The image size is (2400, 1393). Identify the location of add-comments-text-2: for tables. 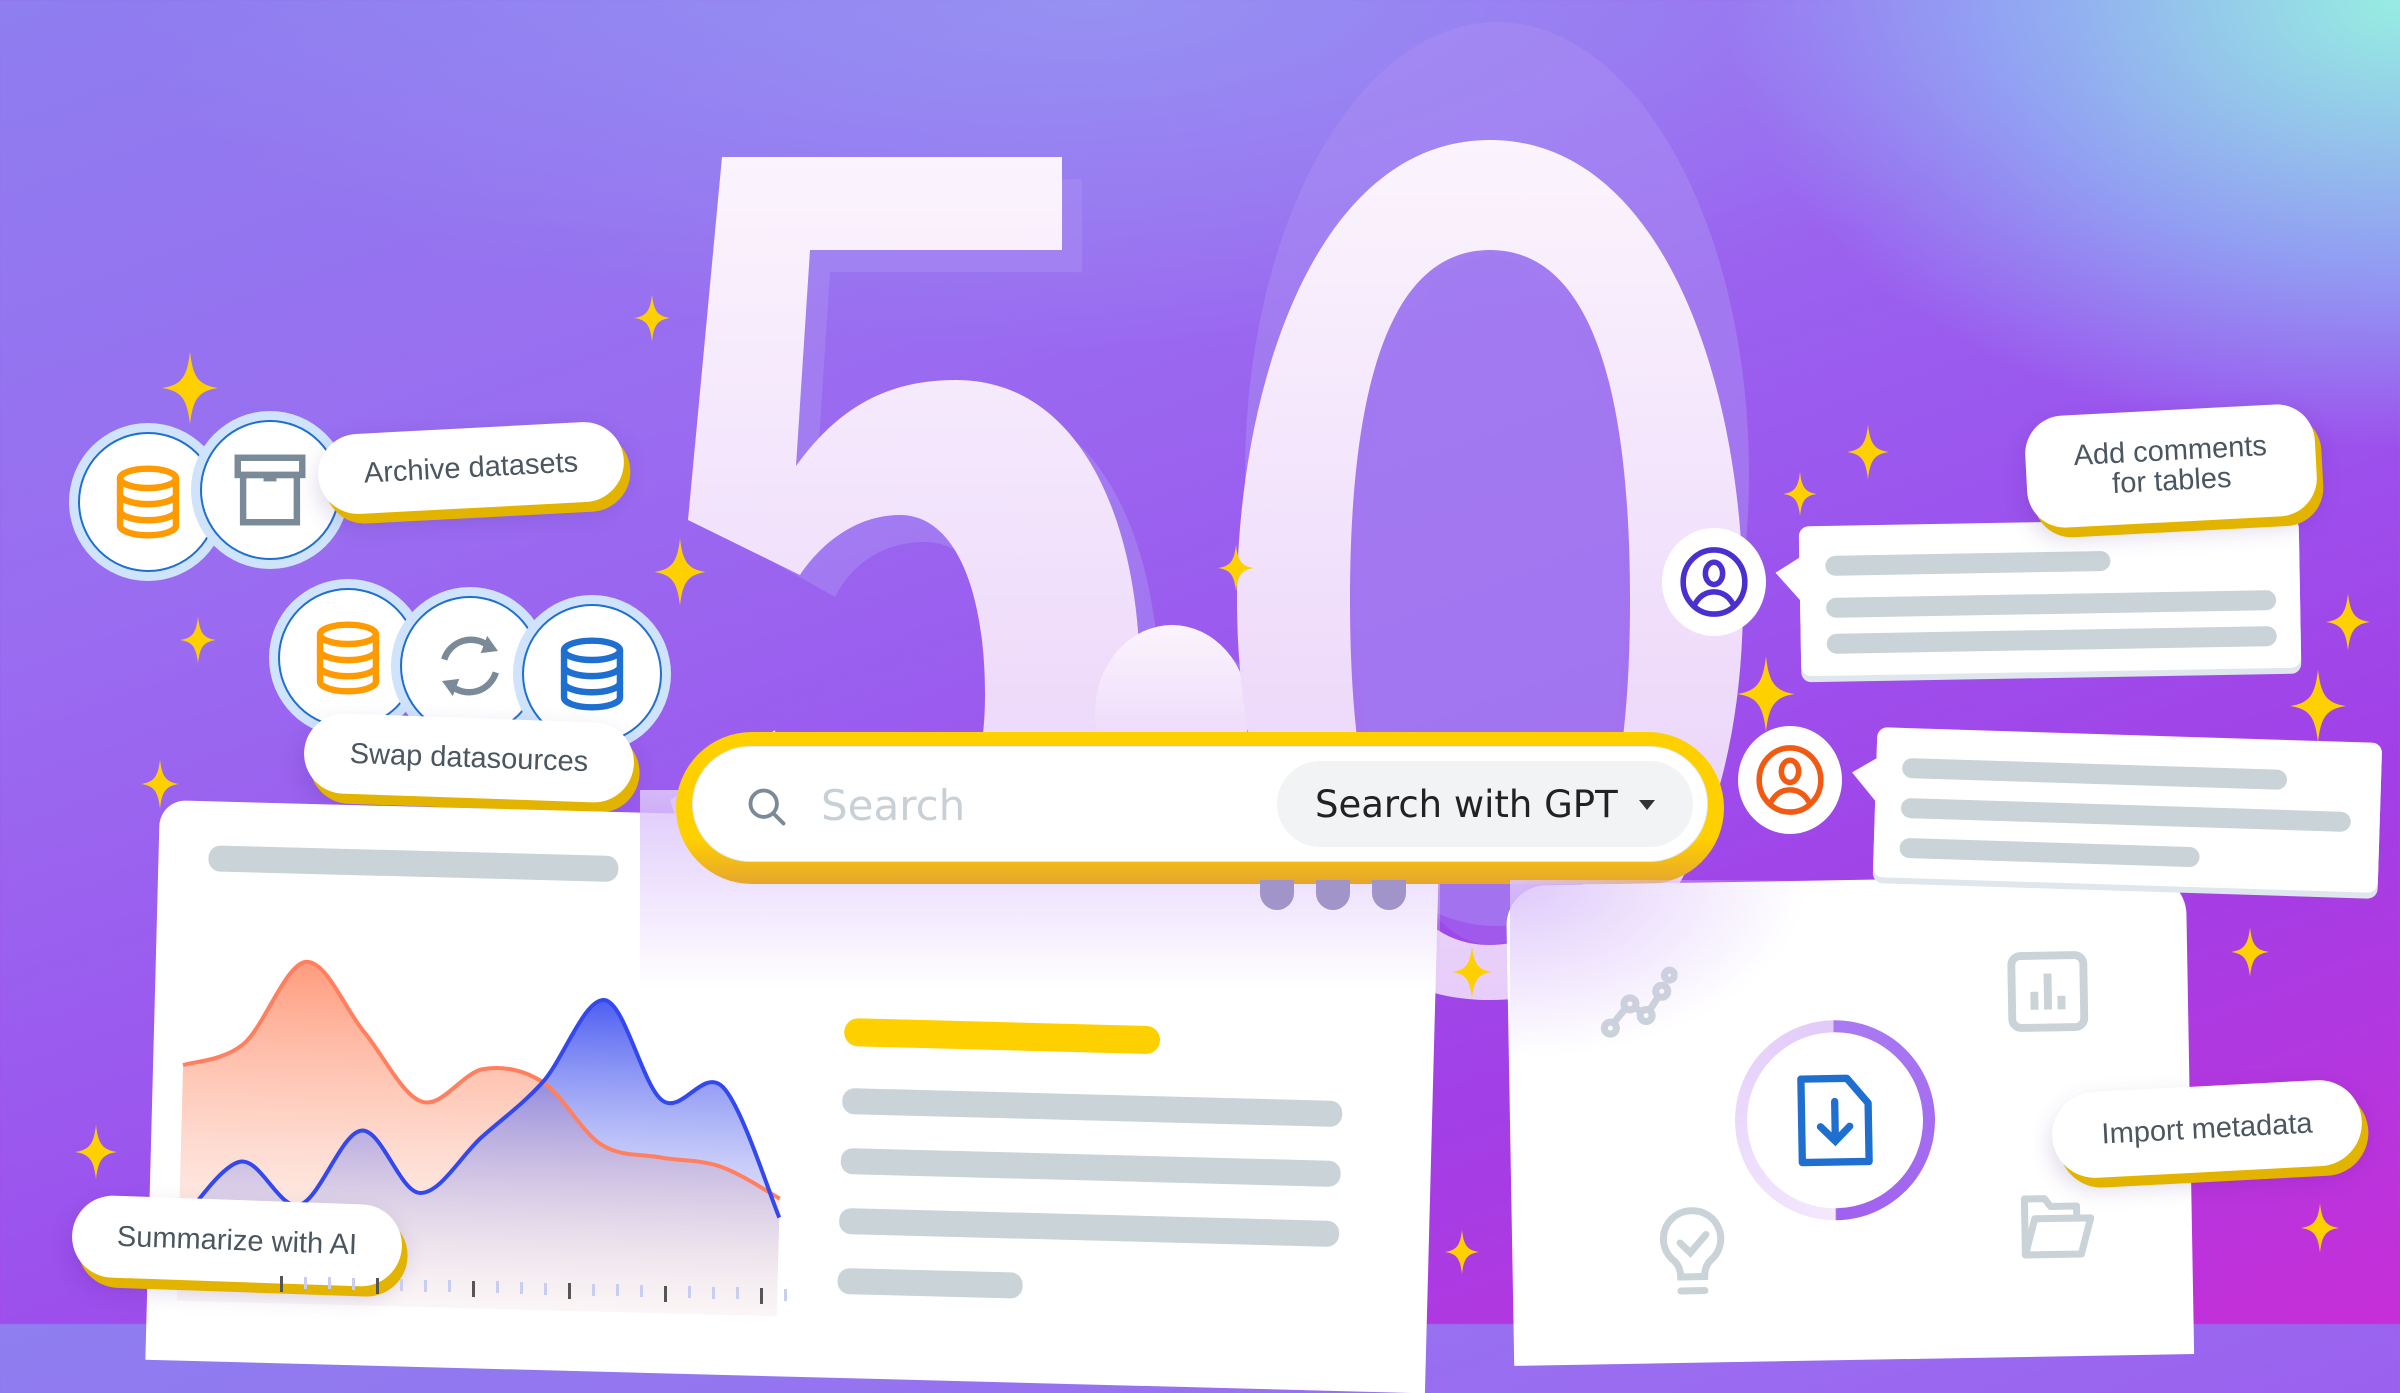
(2172, 481).